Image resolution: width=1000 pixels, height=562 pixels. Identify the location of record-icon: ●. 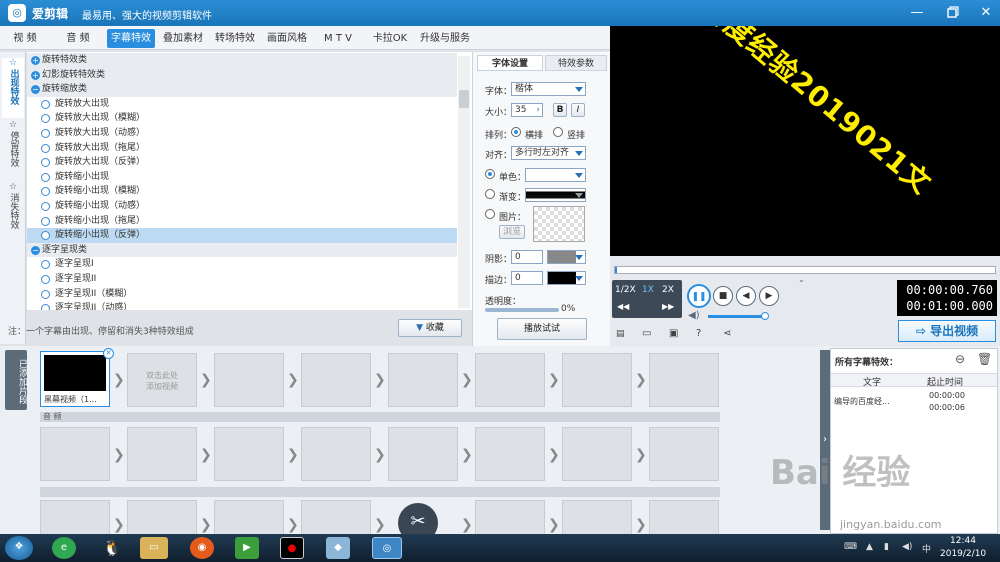
(292, 548).